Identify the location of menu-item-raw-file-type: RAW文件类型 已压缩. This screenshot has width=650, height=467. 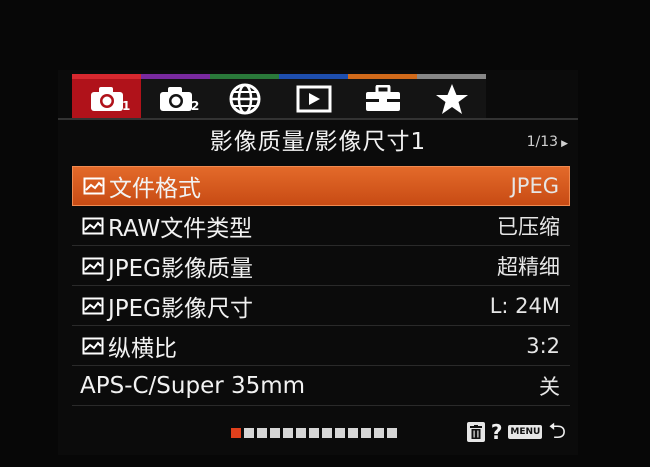
(321, 226).